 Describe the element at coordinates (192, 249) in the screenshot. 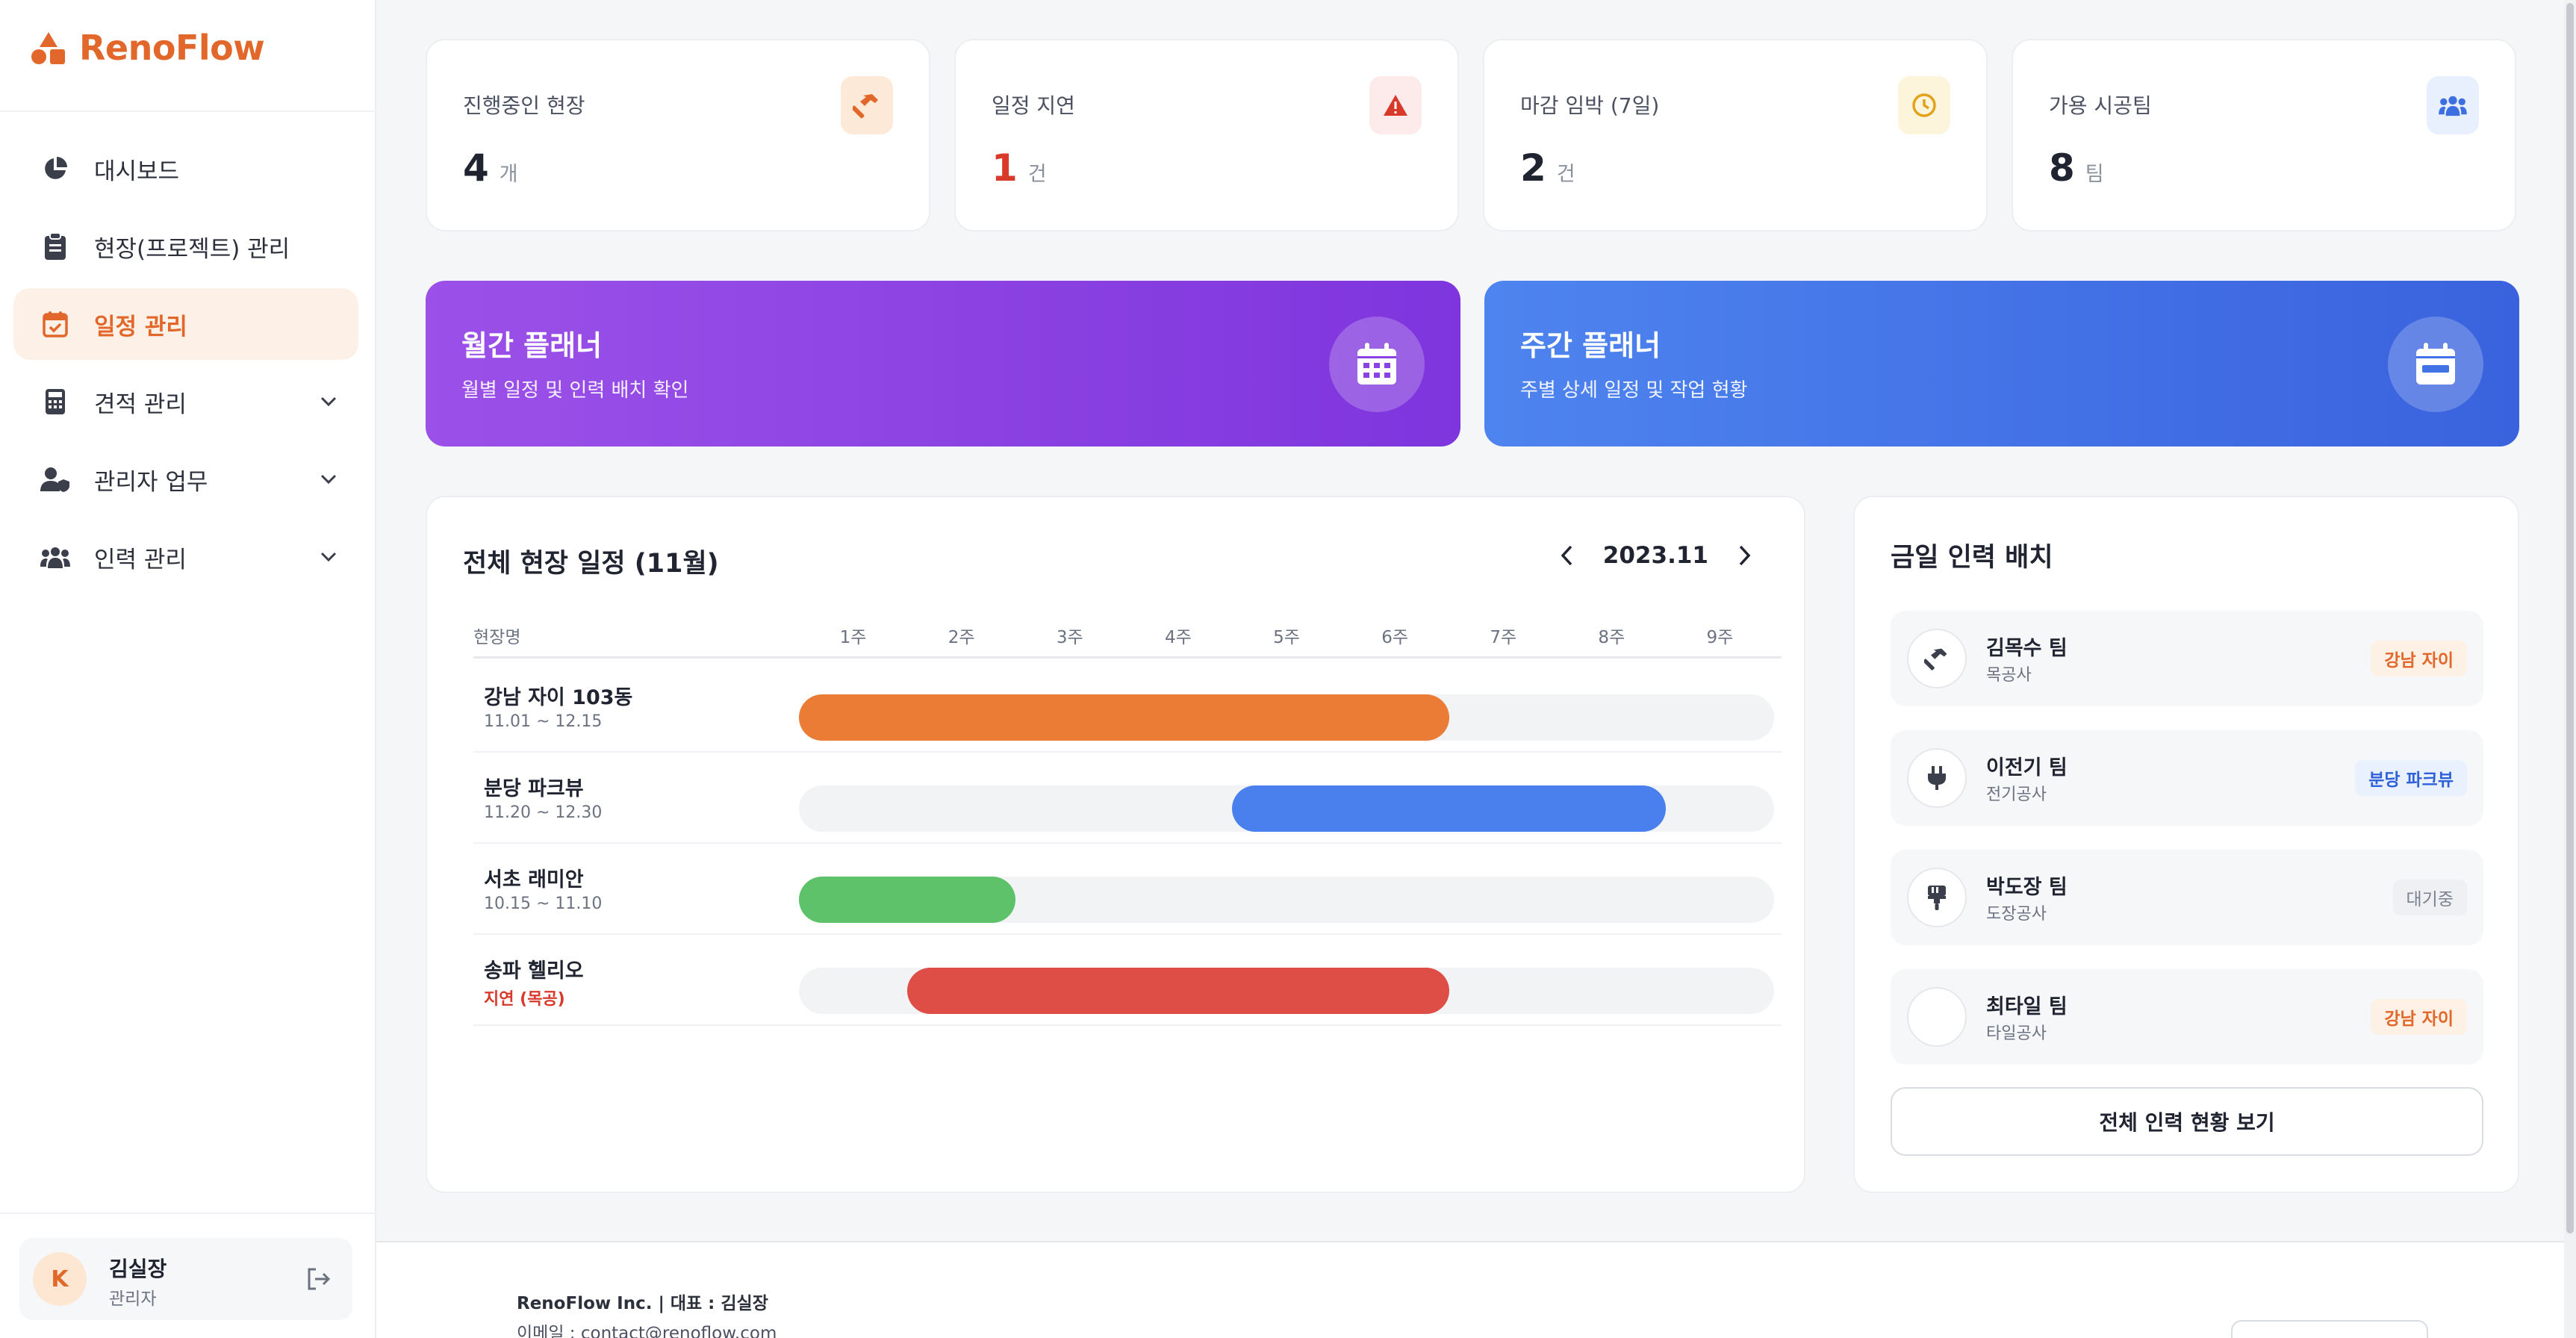

I see `sidebar-item-label: 현장(프로젝트) 관리` at that location.